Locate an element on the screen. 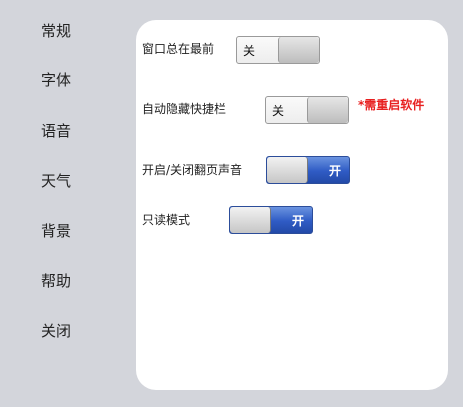  nav-item-close: 关闭 is located at coordinates (56, 331).